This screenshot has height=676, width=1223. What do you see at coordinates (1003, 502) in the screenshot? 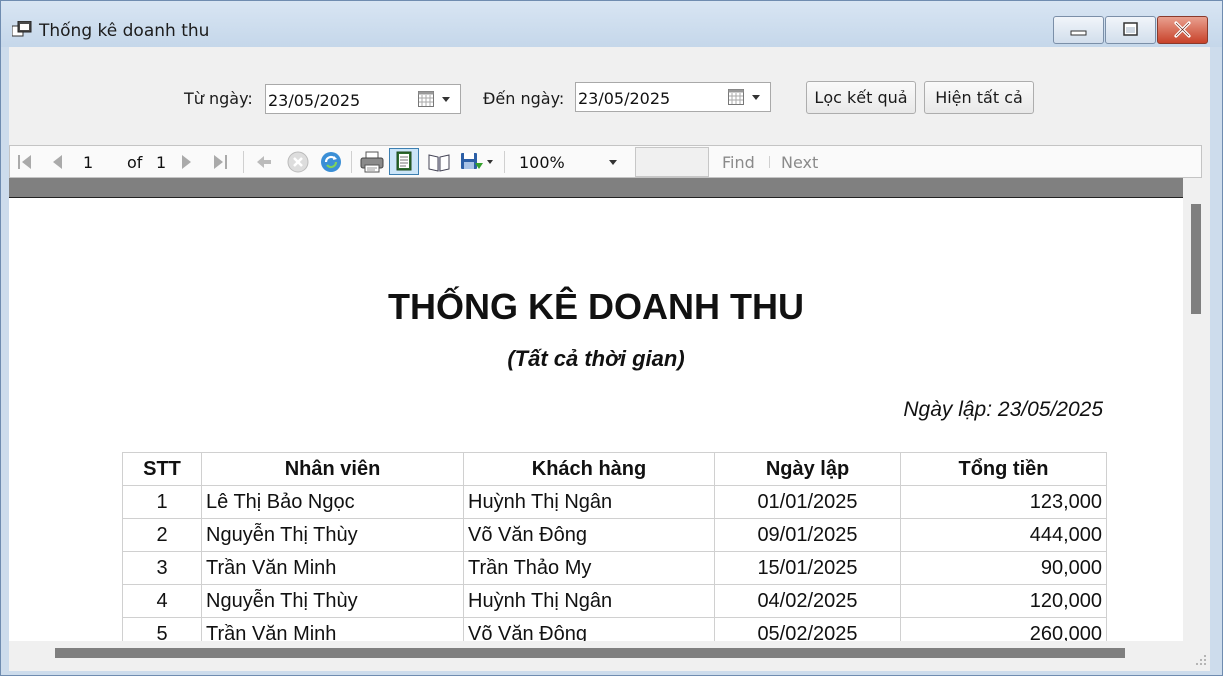
I see `cell-total: 123,000` at bounding box center [1003, 502].